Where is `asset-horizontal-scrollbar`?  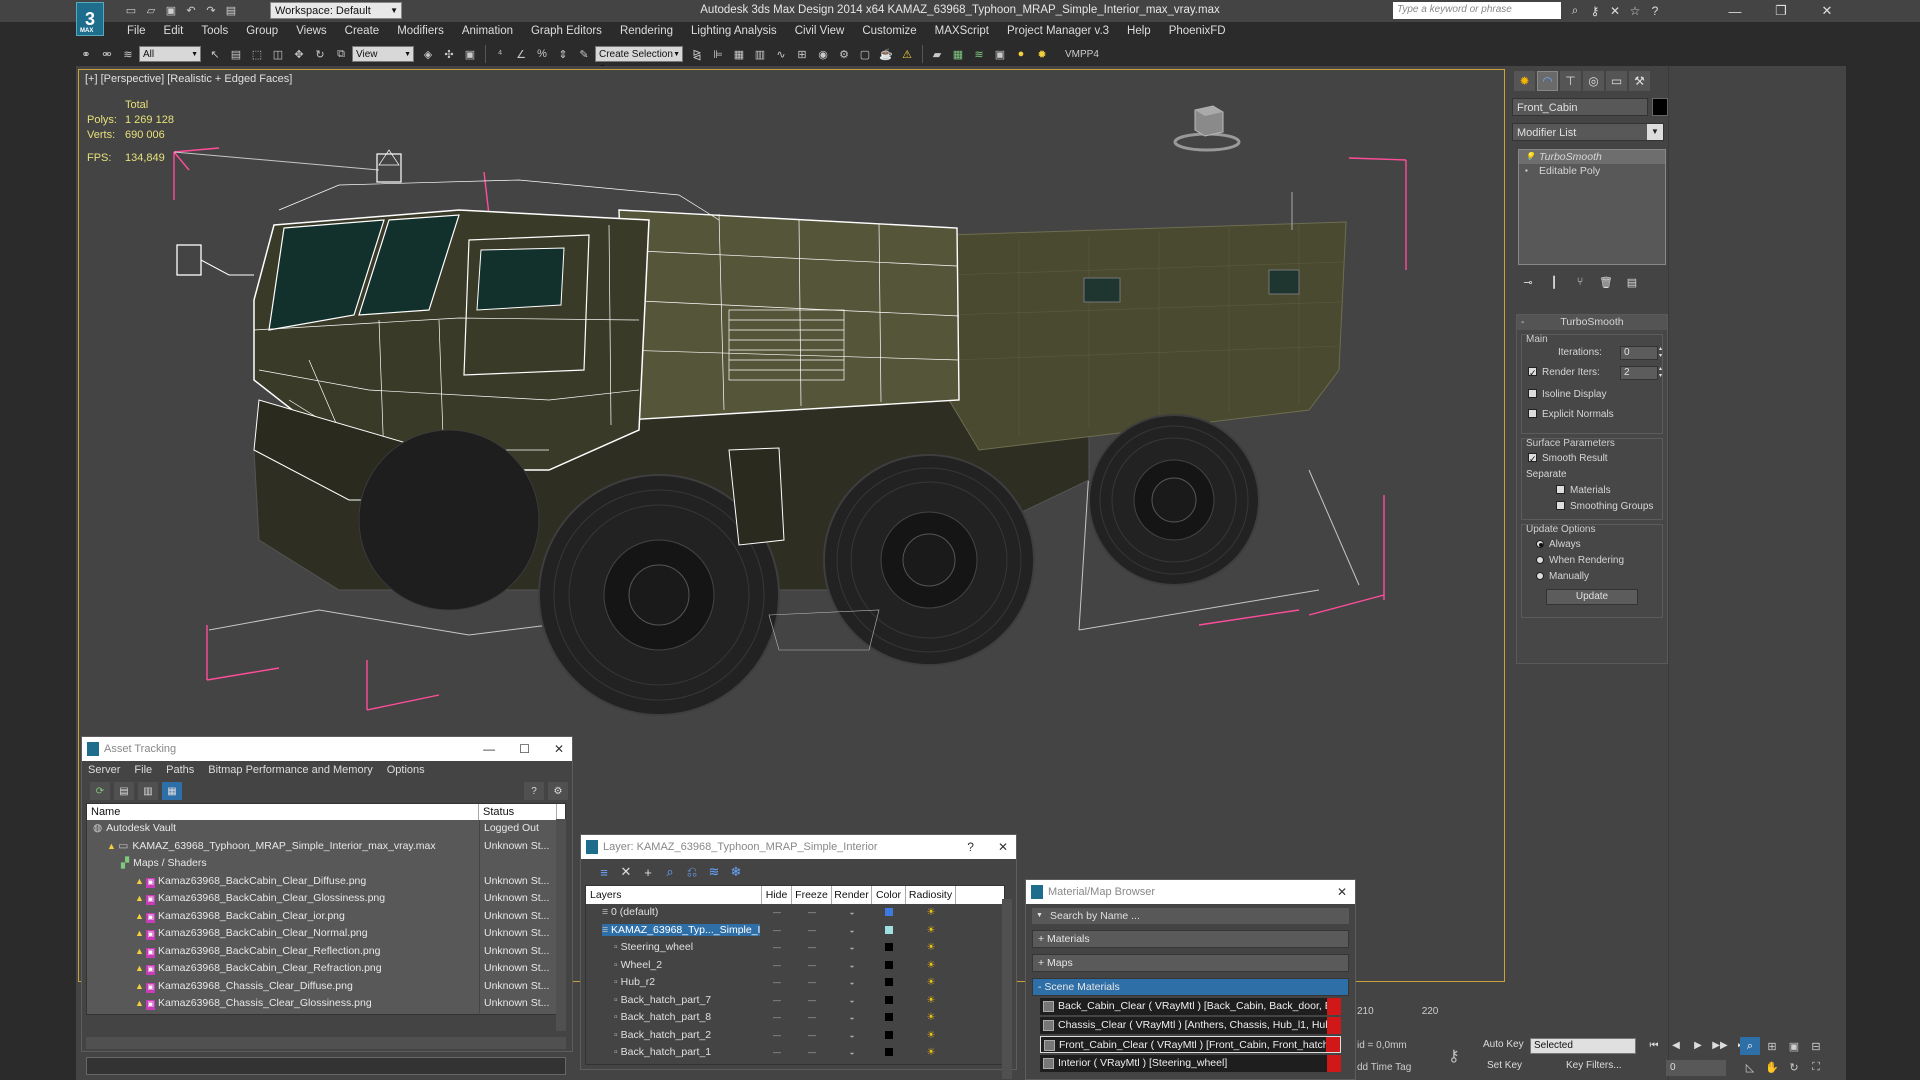
asset-horizontal-scrollbar is located at coordinates (326, 1043).